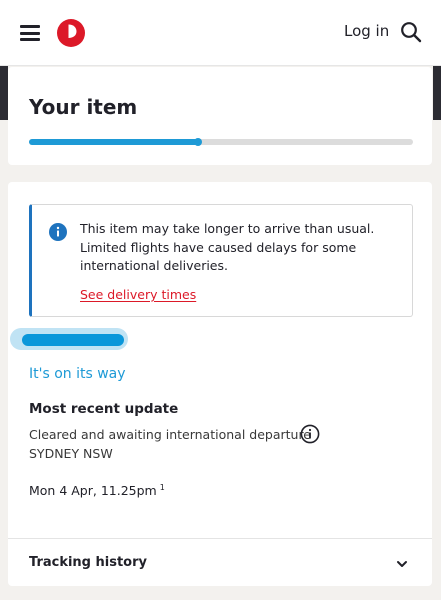 The image size is (441, 600). Describe the element at coordinates (310, 434) in the screenshot. I see `event-info-icon` at that location.